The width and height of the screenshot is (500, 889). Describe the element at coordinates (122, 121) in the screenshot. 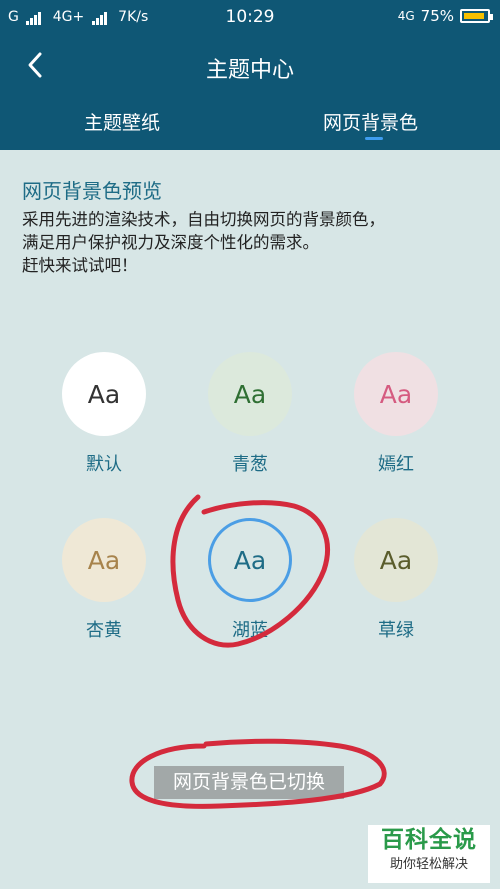

I see `tab-theme-wallpaper: 主题壁纸` at that location.